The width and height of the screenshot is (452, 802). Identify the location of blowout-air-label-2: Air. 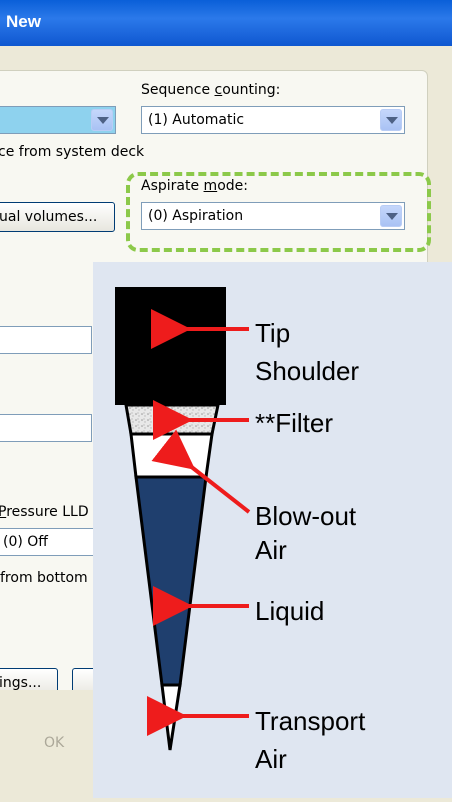
(271, 550).